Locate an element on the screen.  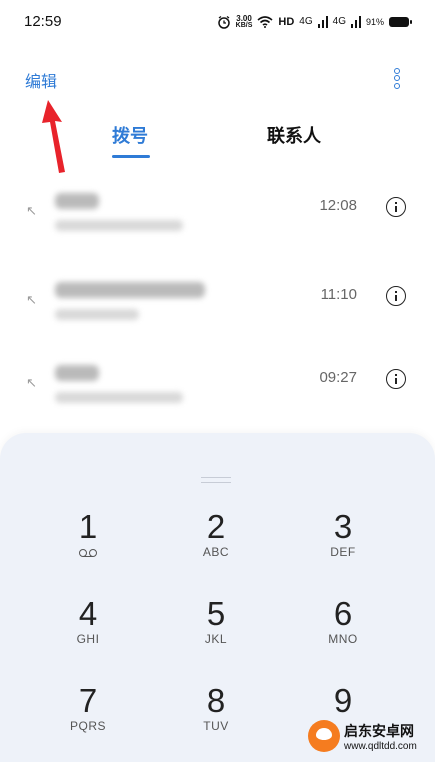
call-time: 12:08 is located at coordinates (338, 205).